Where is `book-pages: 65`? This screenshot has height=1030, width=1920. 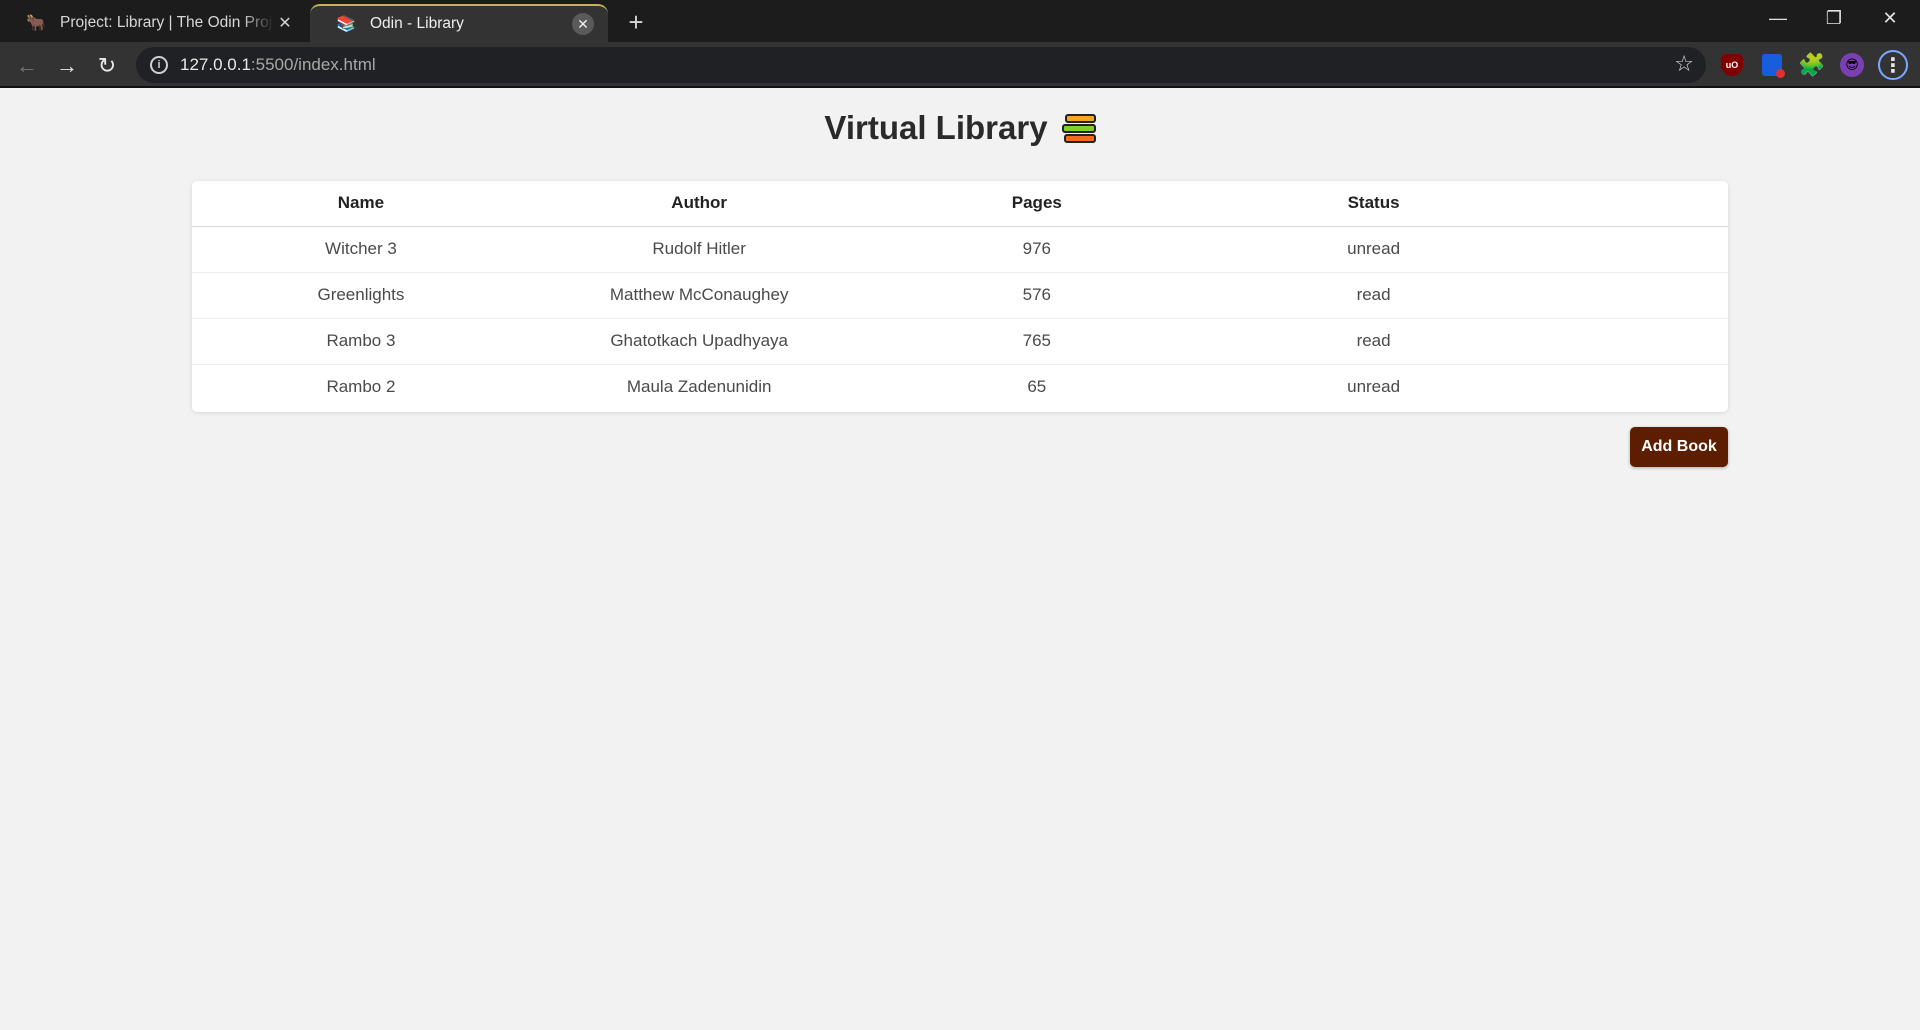 book-pages: 65 is located at coordinates (1037, 387).